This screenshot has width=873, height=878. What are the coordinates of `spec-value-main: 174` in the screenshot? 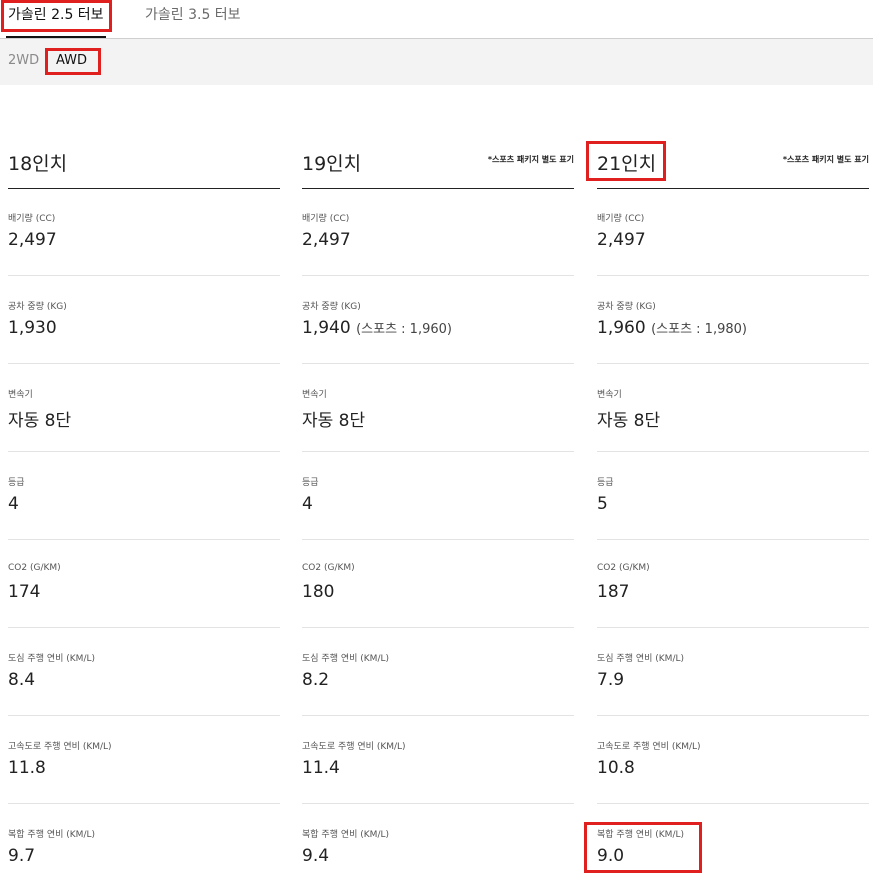 It's located at (24, 592).